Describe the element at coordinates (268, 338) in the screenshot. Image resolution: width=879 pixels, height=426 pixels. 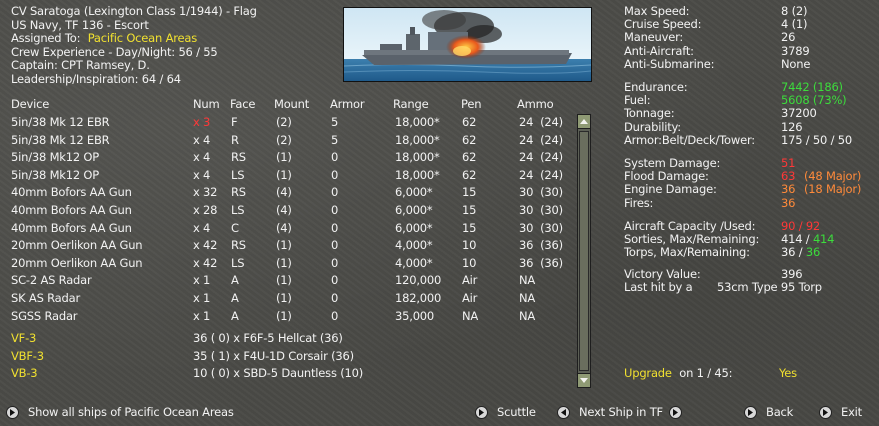
I see `air-group-desc: 36 ( 0) x F6F-5 Hellcat (36)` at that location.